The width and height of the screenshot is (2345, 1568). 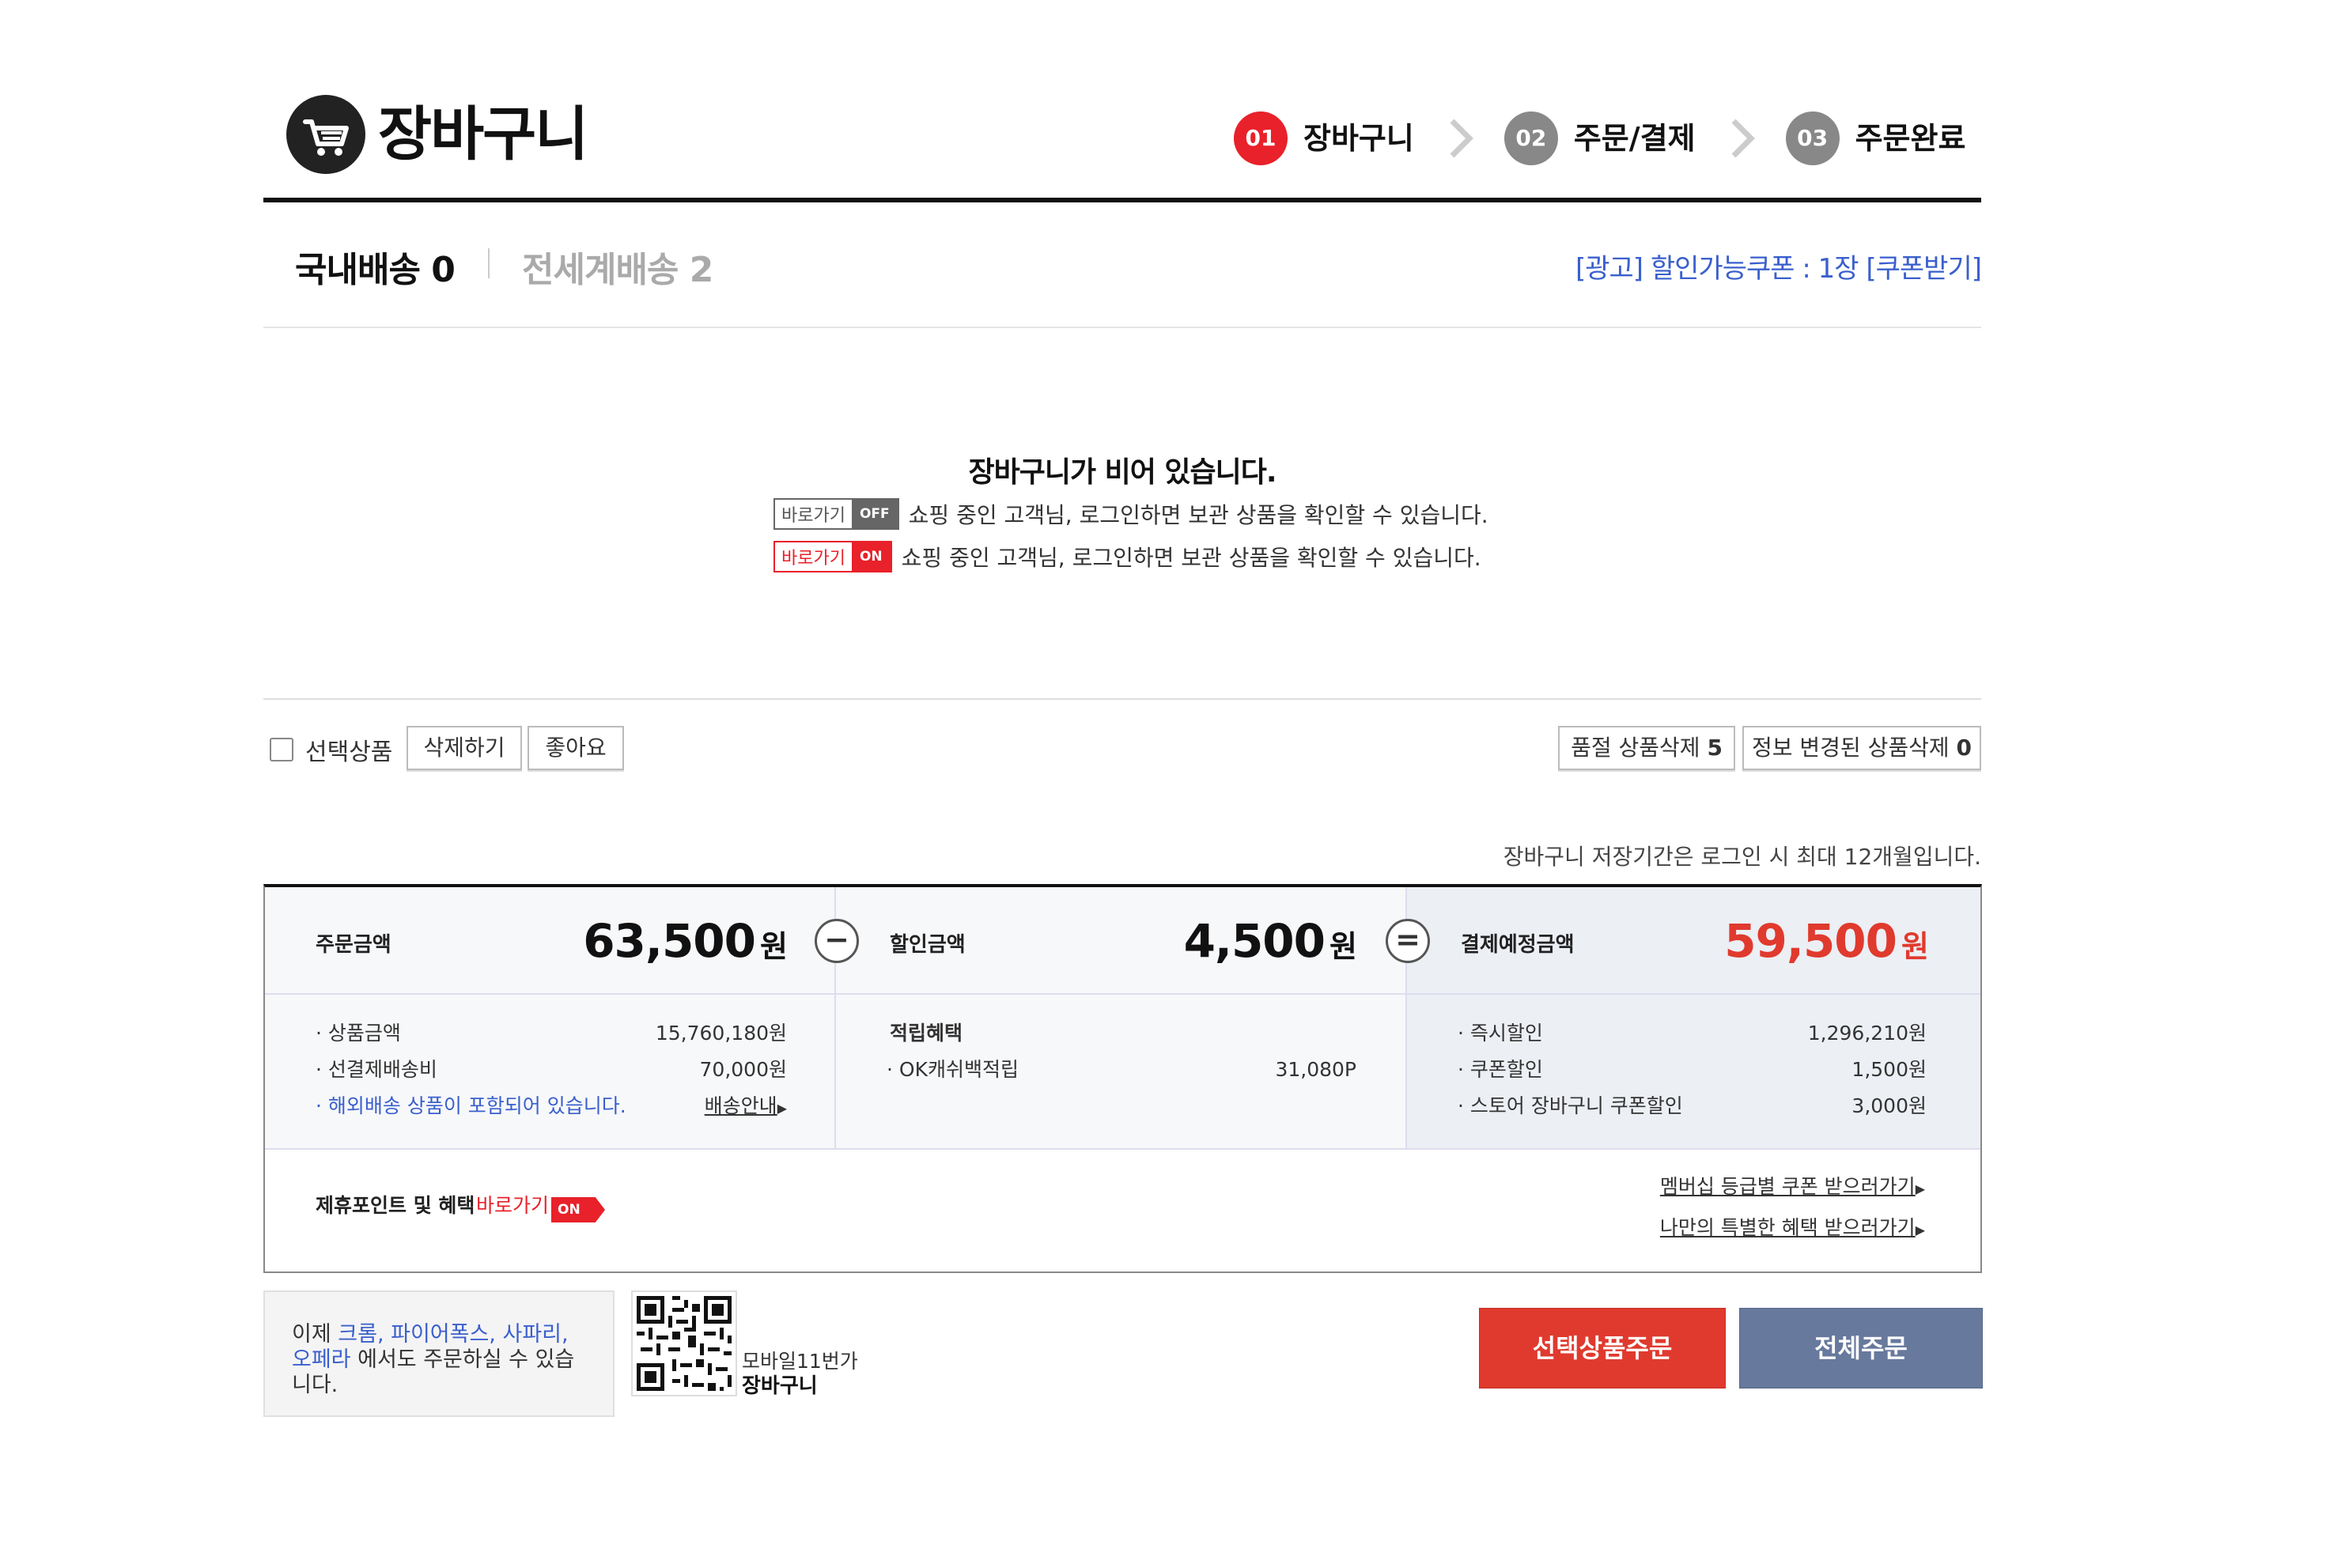 I want to click on ok-cashbag-value: 31,080P, so click(x=1315, y=1069).